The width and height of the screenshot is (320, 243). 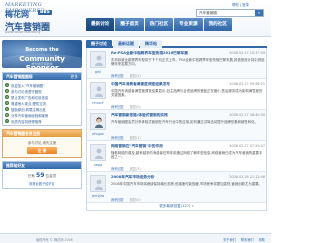 I want to click on post-date: 2008.02.27 09:58:21, so click(x=247, y=84).